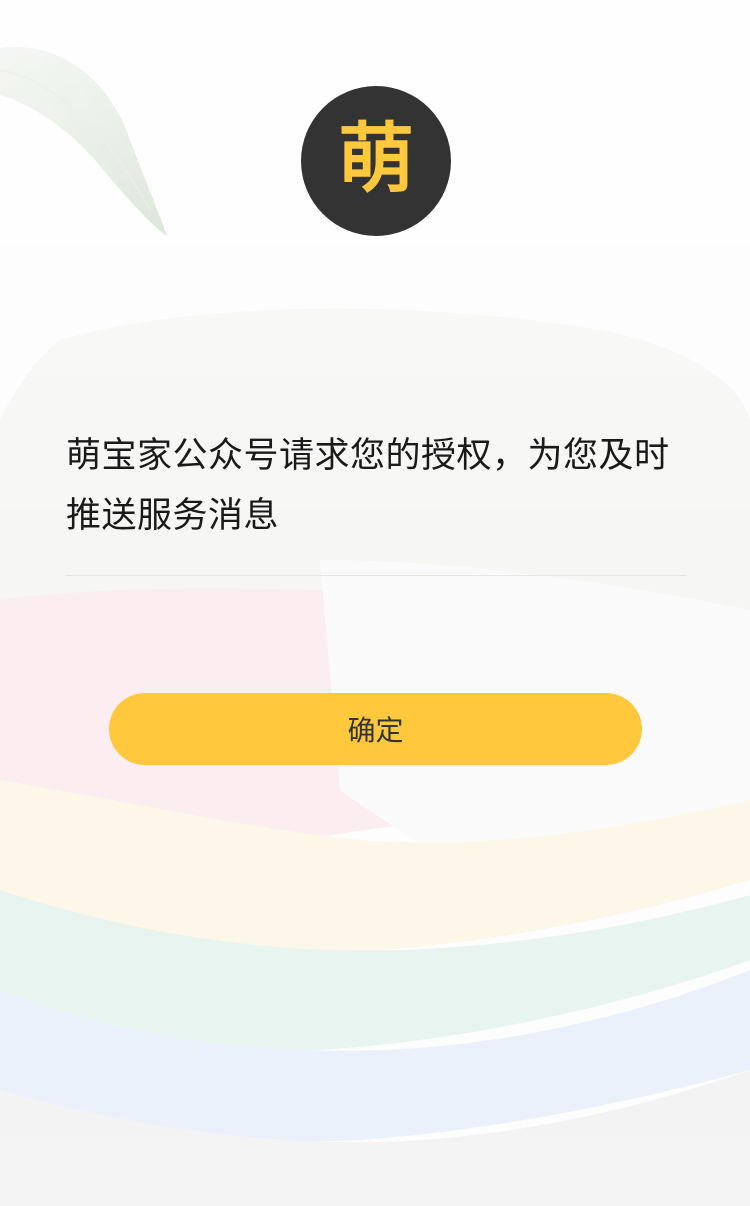  Describe the element at coordinates (376, 158) in the screenshot. I see `logo-glyph: 萌` at that location.